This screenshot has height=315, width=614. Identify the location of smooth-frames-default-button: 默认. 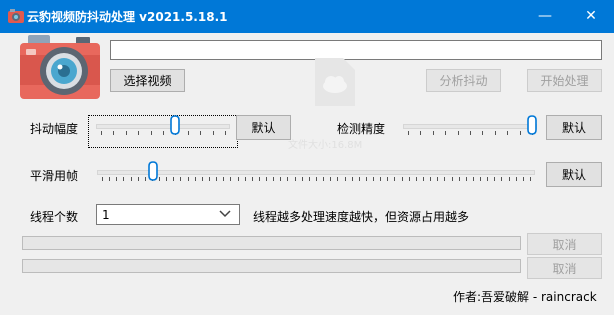
(574, 174).